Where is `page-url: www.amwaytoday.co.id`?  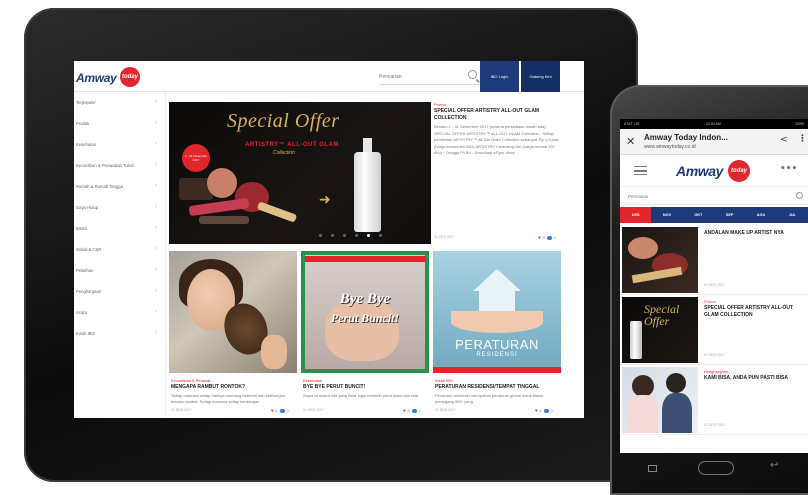 page-url: www.amwaytoday.co.id is located at coordinates (670, 147).